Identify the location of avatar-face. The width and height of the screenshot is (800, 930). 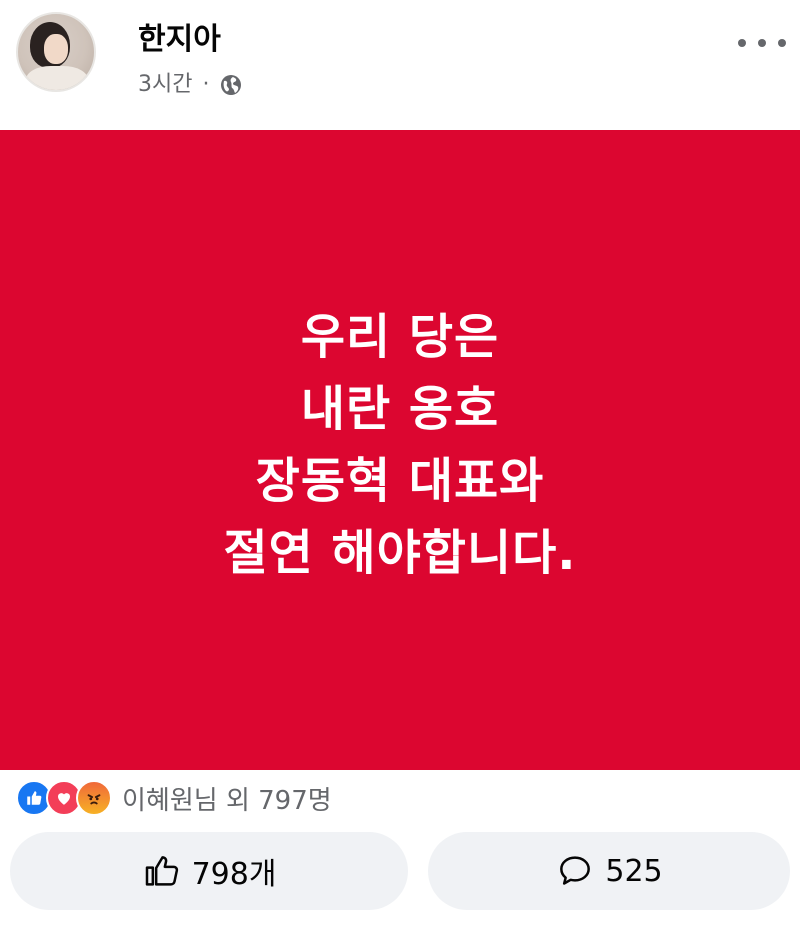
(56, 49).